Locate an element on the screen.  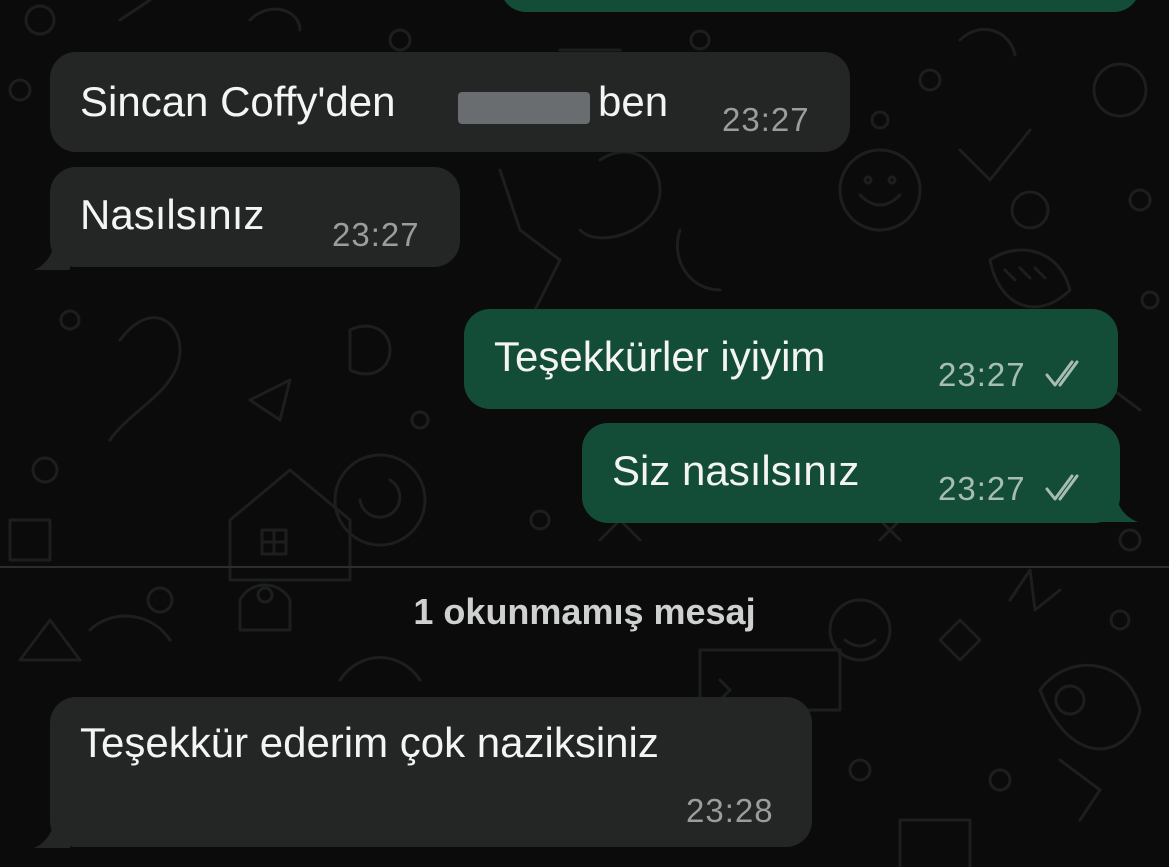
message-bubble-outgoing-partial is located at coordinates (820, 6).